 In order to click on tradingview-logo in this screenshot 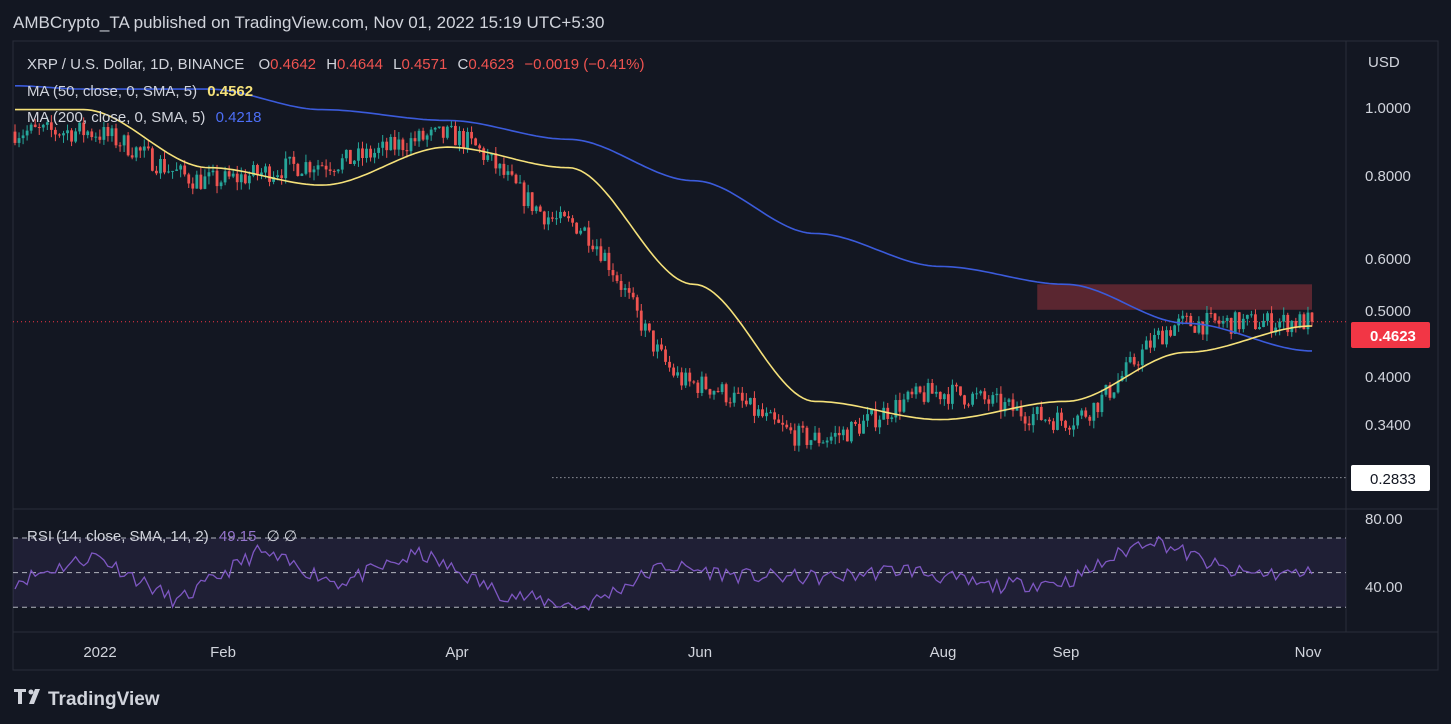, I will do `click(27, 696)`.